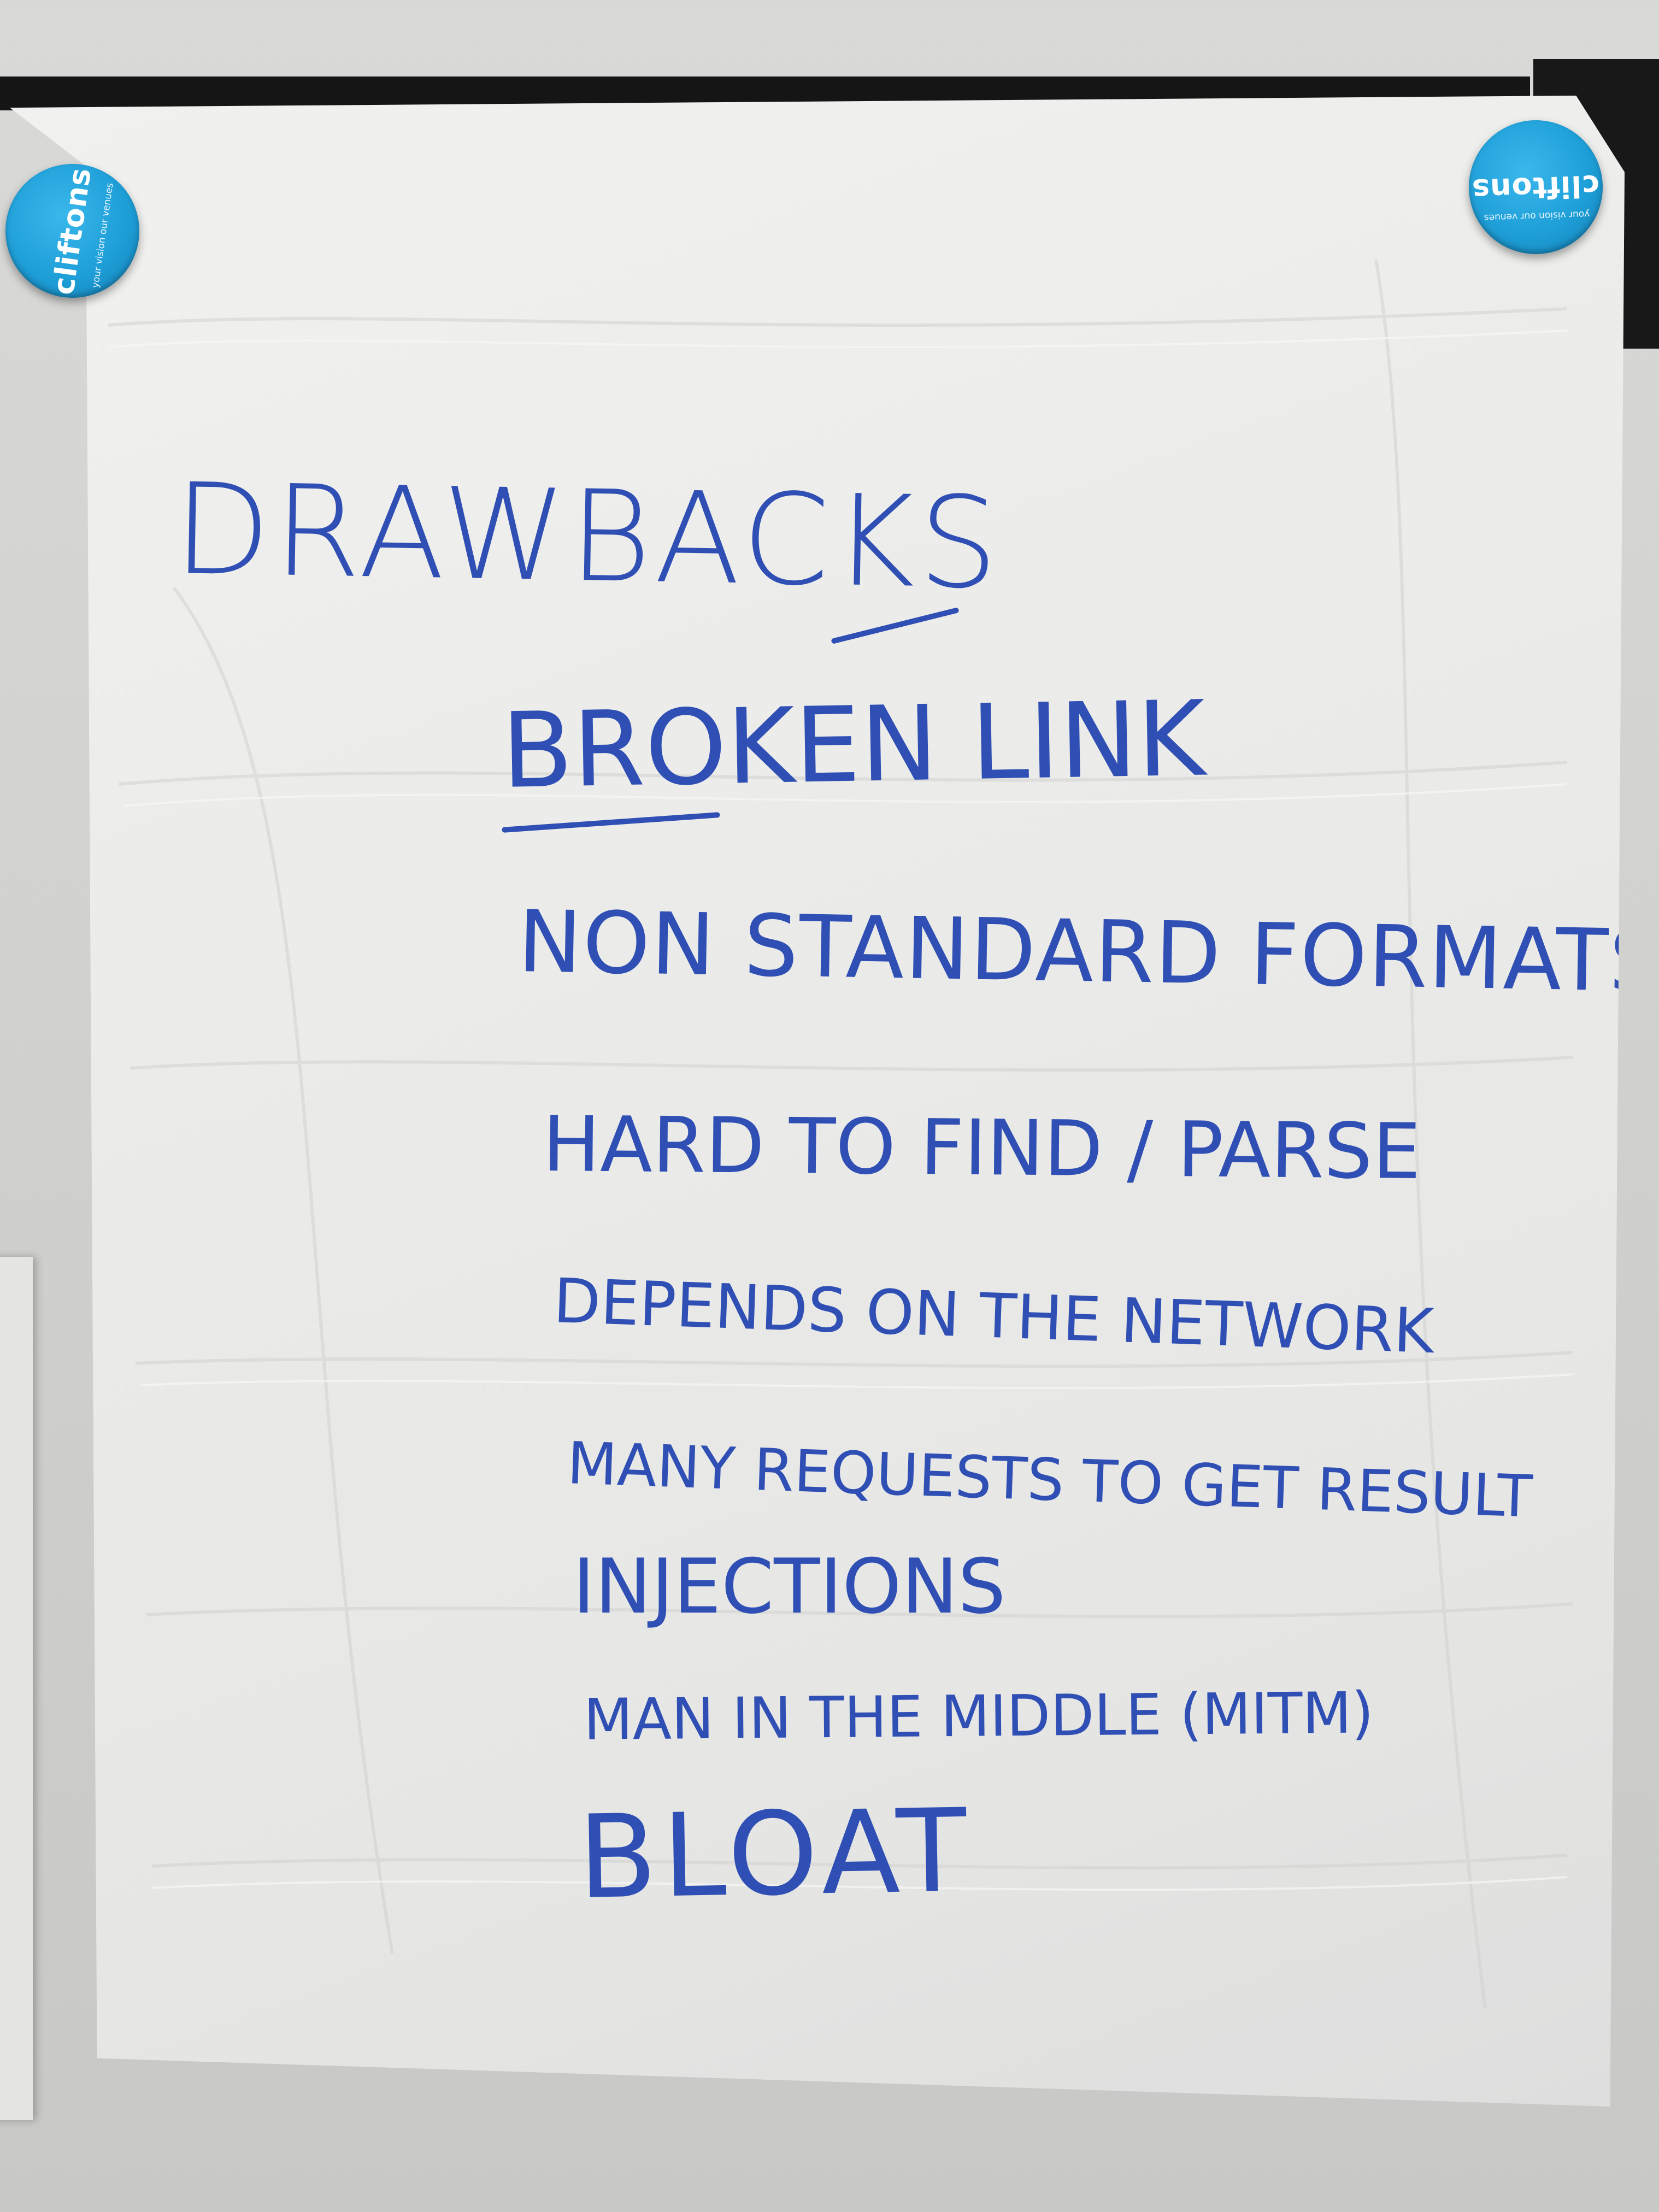 This screenshot has width=1659, height=2212. Describe the element at coordinates (1537, 215) in the screenshot. I see `magnet-tagline: your vision our venues` at that location.